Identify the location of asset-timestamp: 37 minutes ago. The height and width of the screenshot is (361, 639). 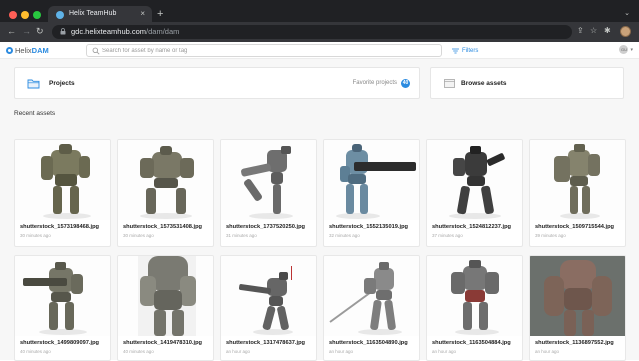
(447, 235).